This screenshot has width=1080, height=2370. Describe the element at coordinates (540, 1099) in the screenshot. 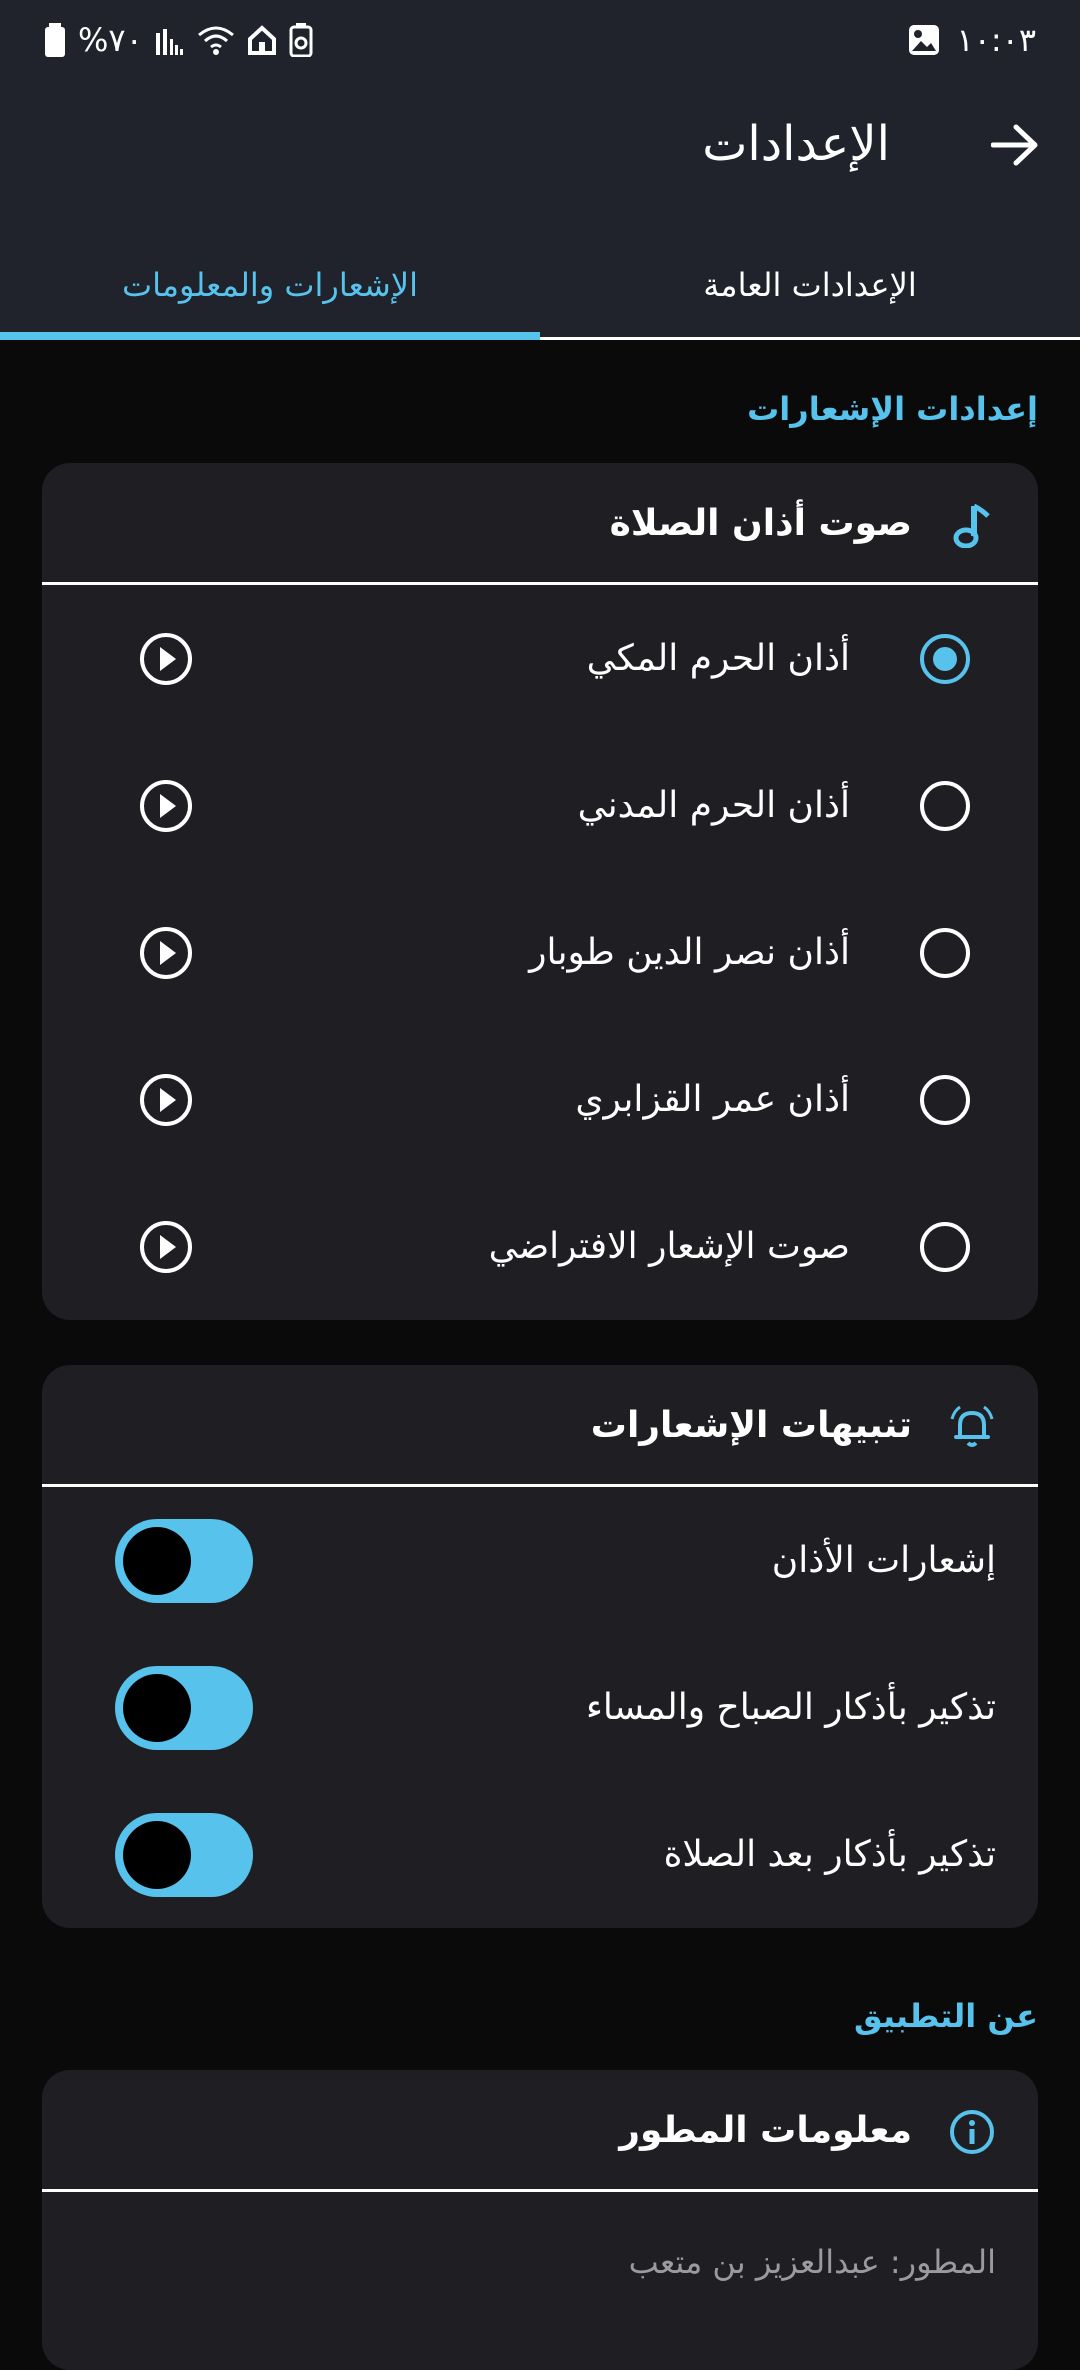

I see `adhan-option-qazabri: أذان عمر القزابري` at that location.